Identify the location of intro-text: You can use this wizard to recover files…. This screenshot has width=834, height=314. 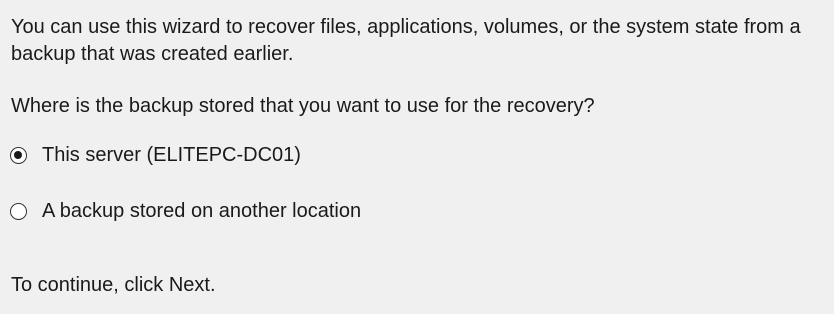
(406, 40).